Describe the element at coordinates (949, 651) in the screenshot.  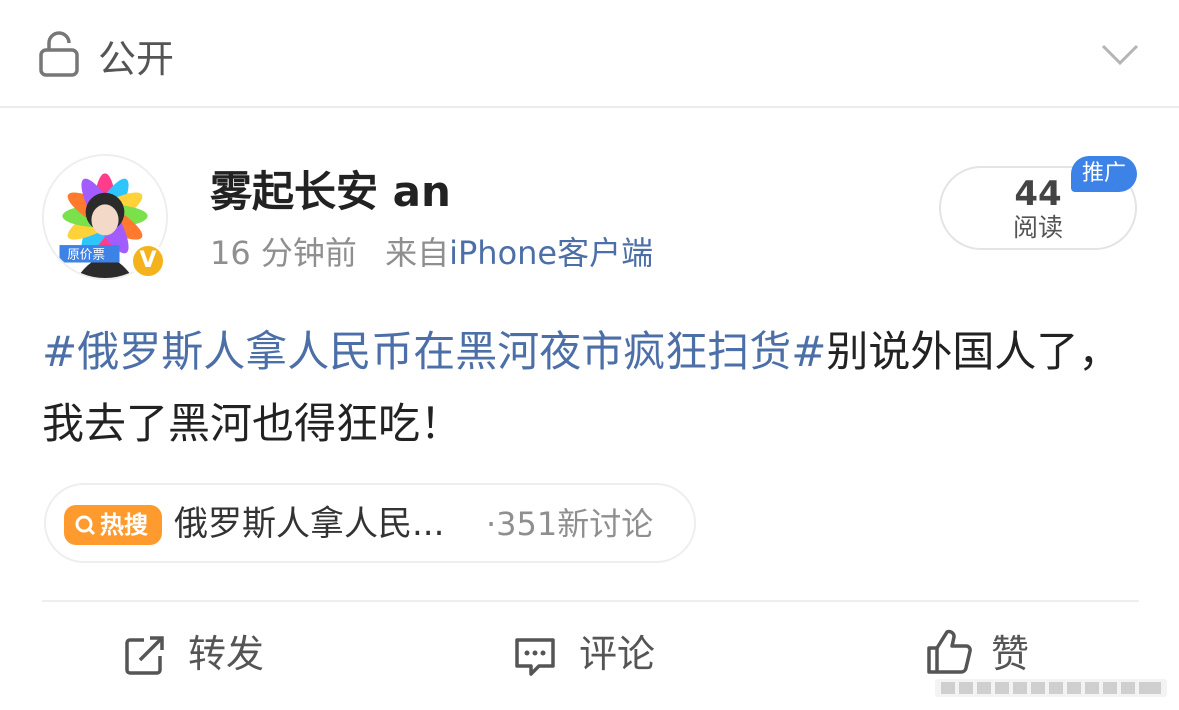
I see `thumbs-up-icon` at that location.